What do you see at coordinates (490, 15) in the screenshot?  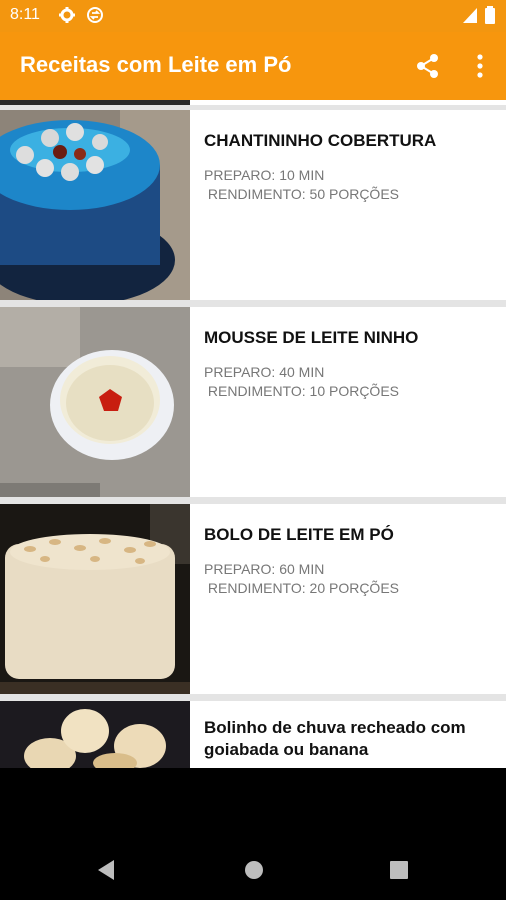 I see `battery-icon` at bounding box center [490, 15].